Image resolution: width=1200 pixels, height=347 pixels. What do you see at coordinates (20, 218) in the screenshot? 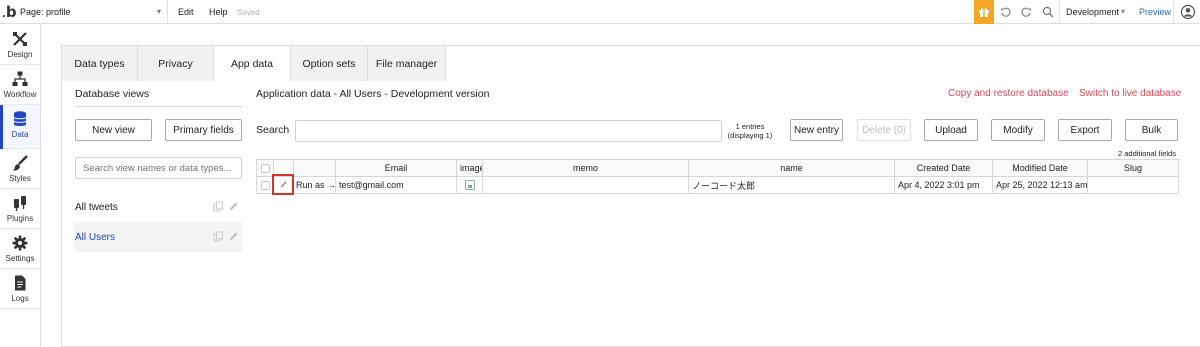
I see `sidebar-item-label: Plugins` at bounding box center [20, 218].